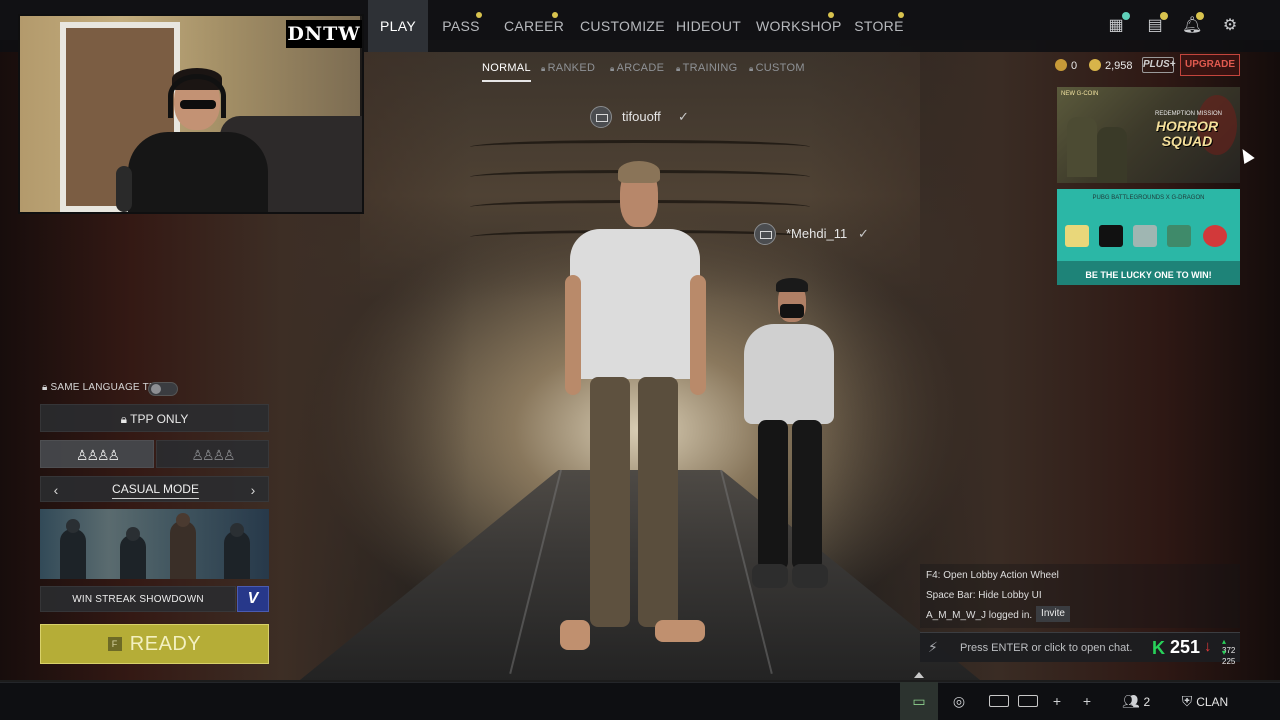 This screenshot has width=1280, height=720. I want to click on player-tag-tifouoff: tifouoff ✓, so click(645, 117).